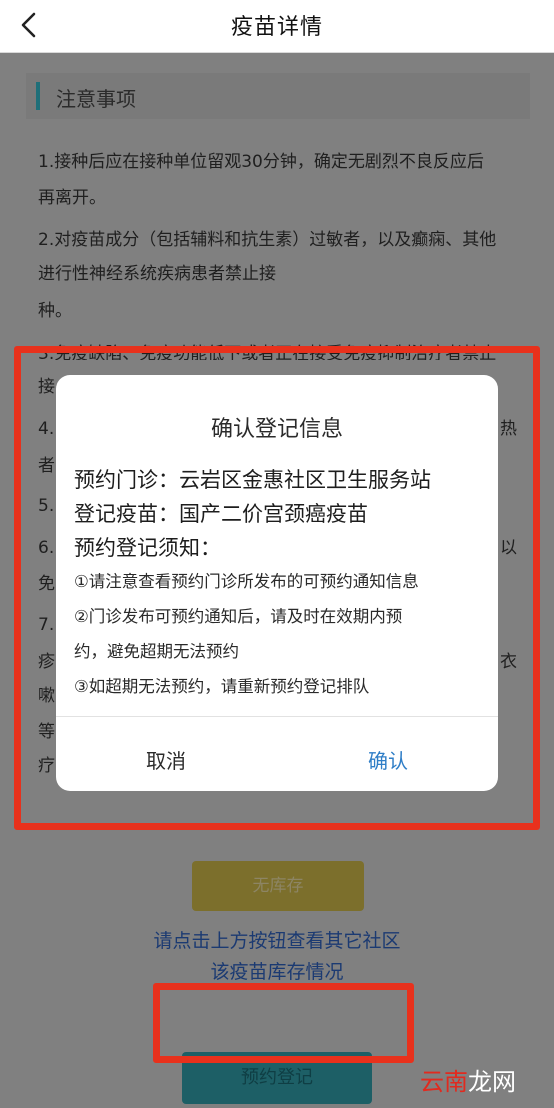 The height and width of the screenshot is (1108, 554). I want to click on watermark-part: 云南, so click(444, 1082).